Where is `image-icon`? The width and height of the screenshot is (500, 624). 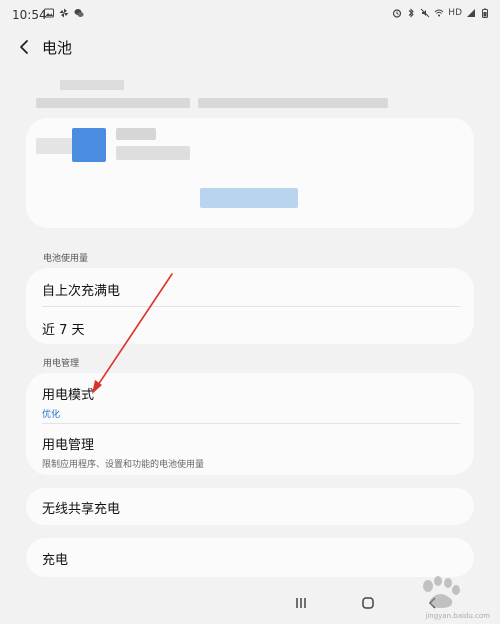
image-icon is located at coordinates (49, 13).